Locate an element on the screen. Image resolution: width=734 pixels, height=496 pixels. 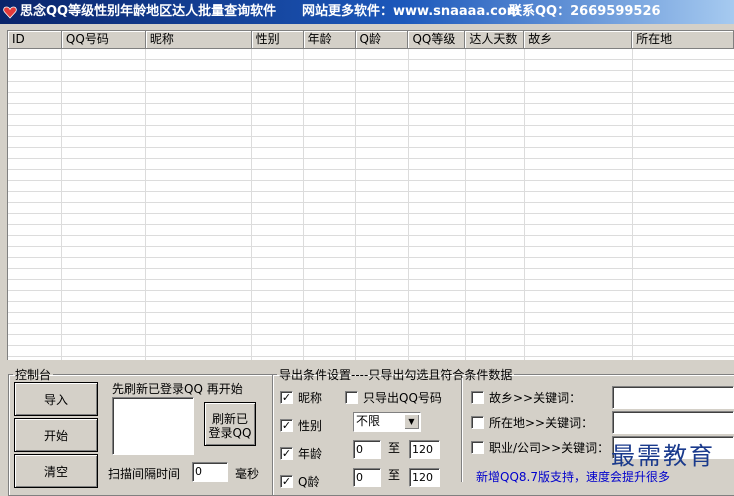
nickname-checkbox: ✓ 昵称 is located at coordinates (301, 397).